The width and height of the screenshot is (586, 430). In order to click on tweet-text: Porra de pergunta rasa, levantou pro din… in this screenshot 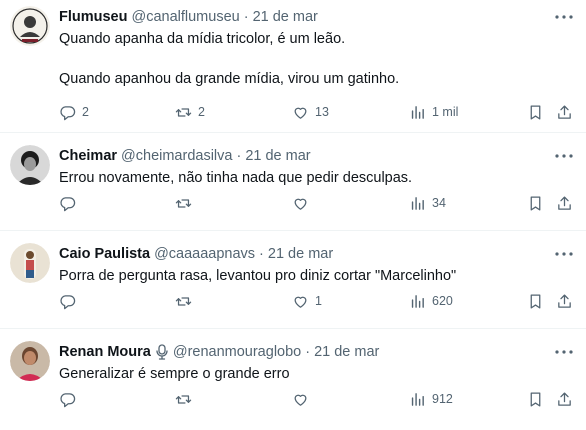, I will do `click(258, 276)`.